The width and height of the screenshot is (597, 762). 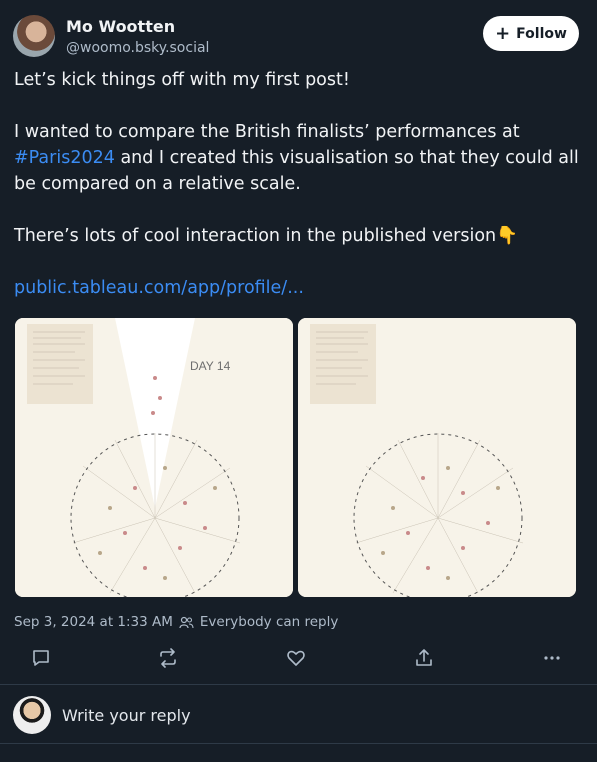 I want to click on current-user-avatar, so click(x=32, y=715).